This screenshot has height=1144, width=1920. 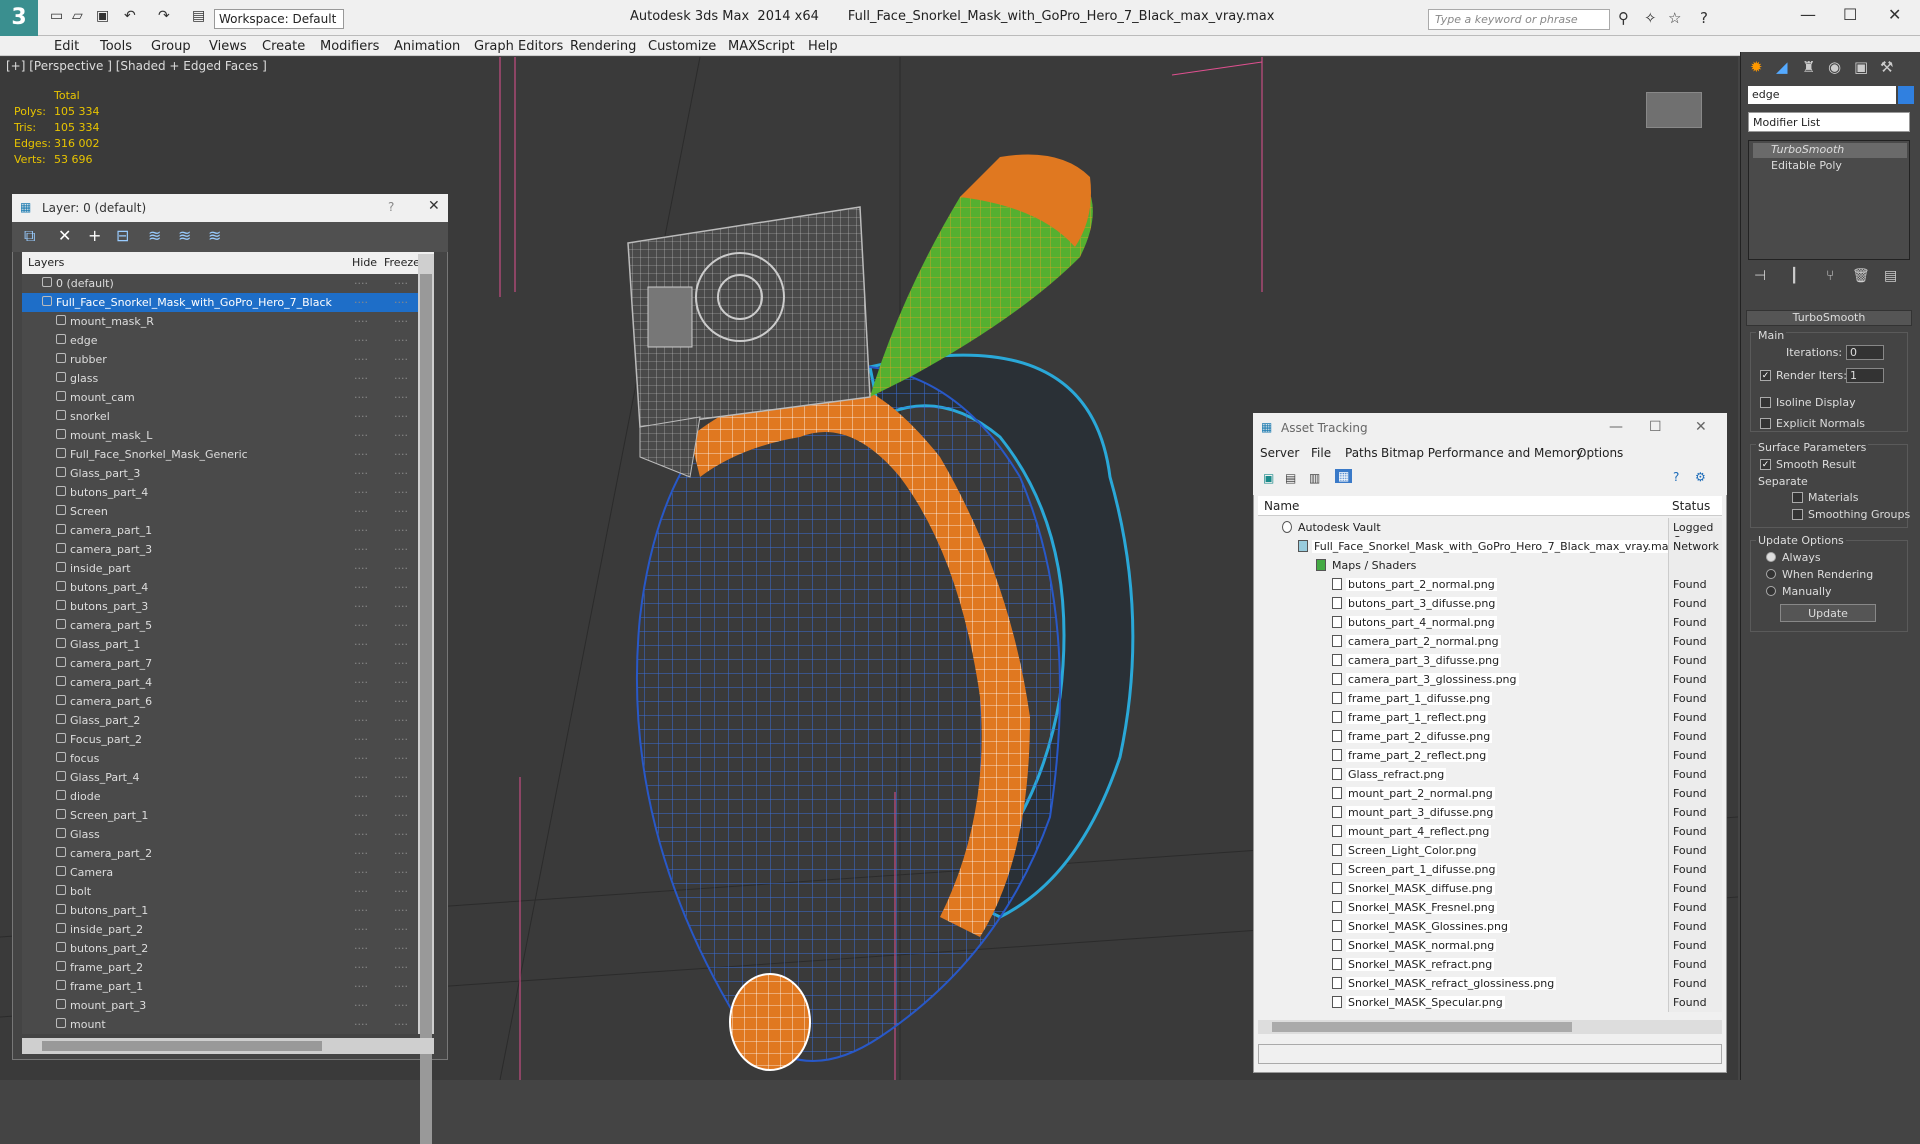 I want to click on asset-row: Snorkel_MASK_normal.png Found, so click(x=1490, y=945).